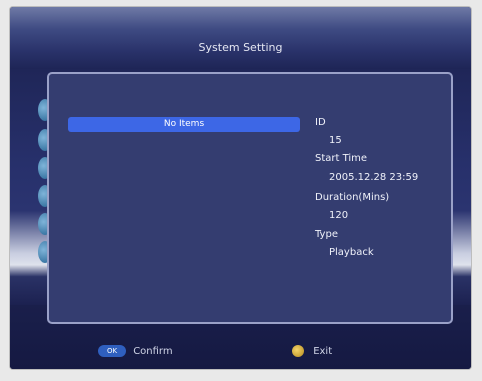 The height and width of the screenshot is (381, 482). What do you see at coordinates (312, 351) in the screenshot?
I see `exit-hint: Exit` at bounding box center [312, 351].